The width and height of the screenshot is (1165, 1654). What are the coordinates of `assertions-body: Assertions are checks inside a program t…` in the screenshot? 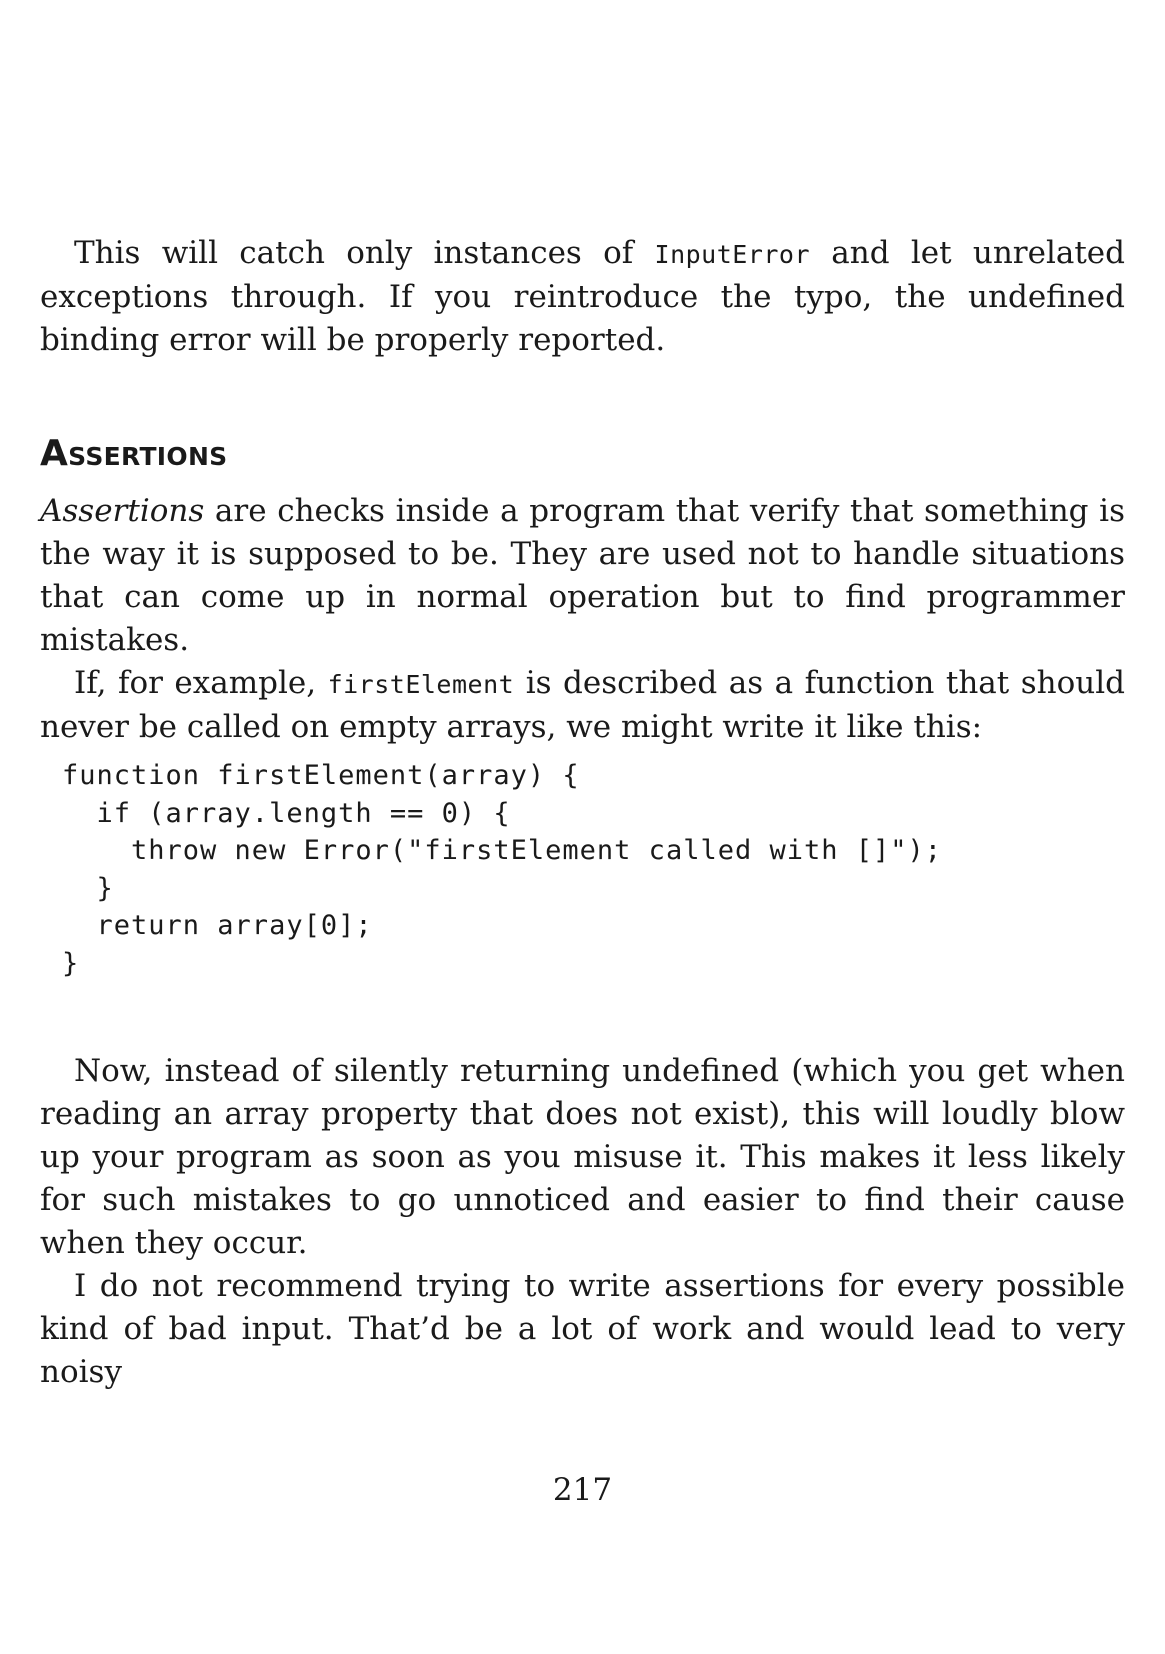 It's located at (582, 619).